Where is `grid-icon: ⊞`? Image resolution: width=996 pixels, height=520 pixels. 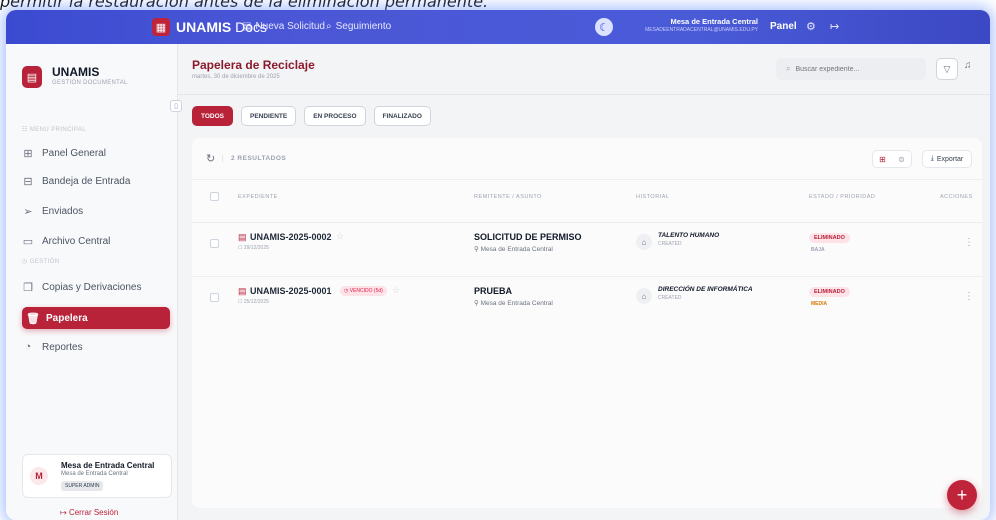
grid-icon: ⊞ is located at coordinates (28, 153).